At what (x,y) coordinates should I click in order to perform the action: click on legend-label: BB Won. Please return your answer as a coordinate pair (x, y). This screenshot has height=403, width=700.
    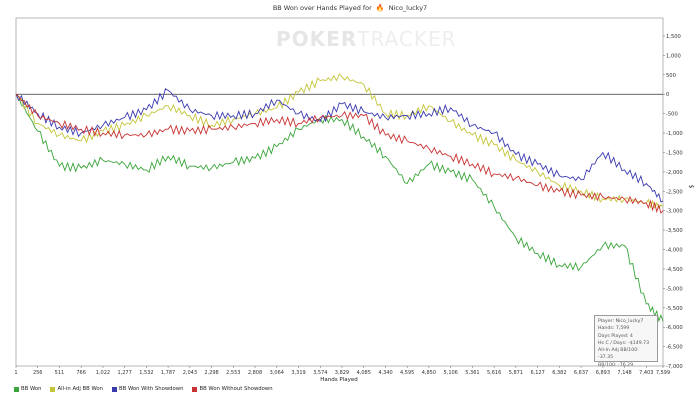
    Looking at the image, I should click on (31, 389).